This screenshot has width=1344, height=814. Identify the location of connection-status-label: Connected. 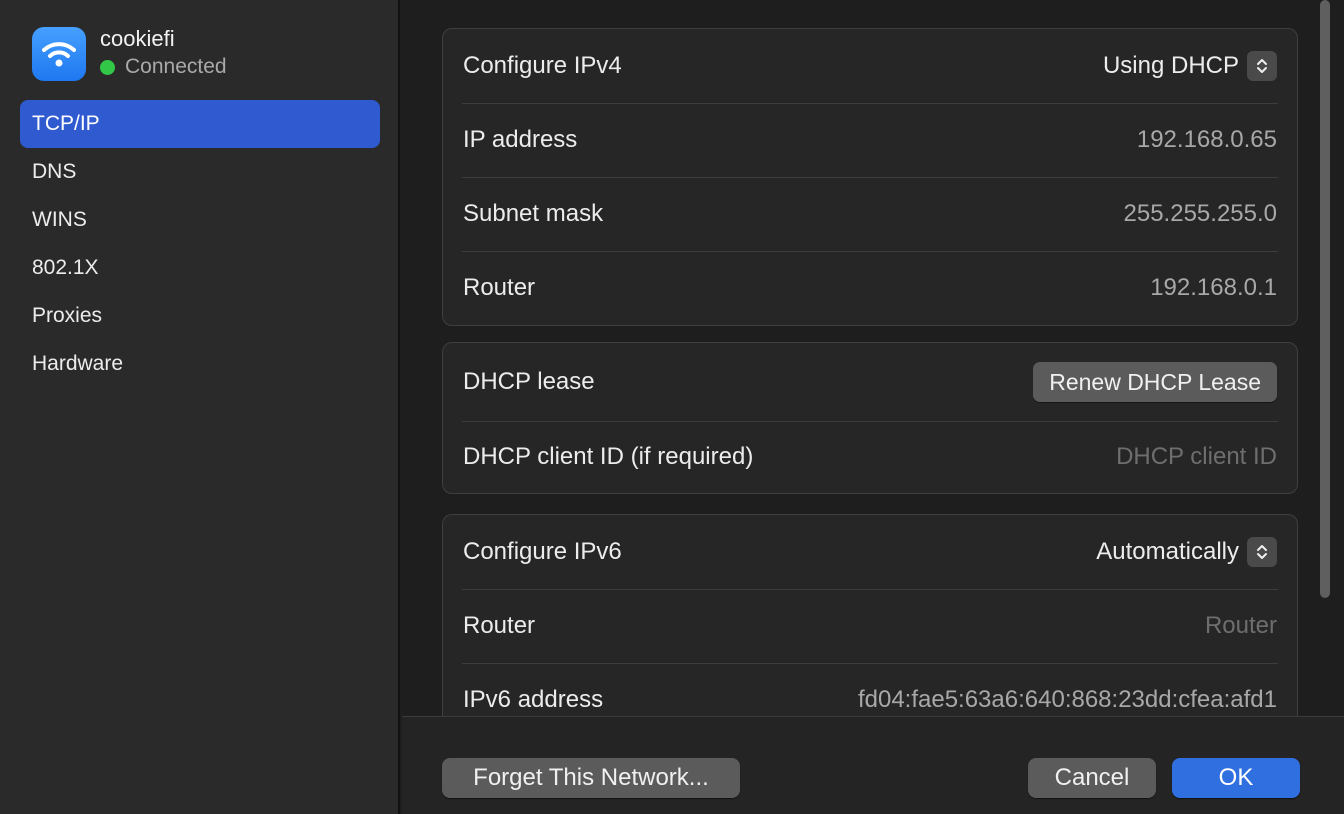
(176, 66).